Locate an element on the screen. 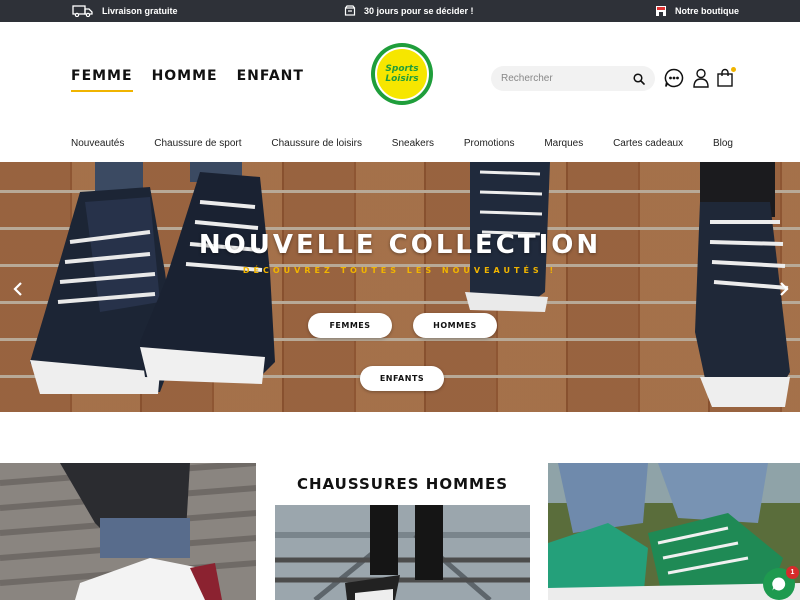  chat-bubble-icon is located at coordinates (779, 584).